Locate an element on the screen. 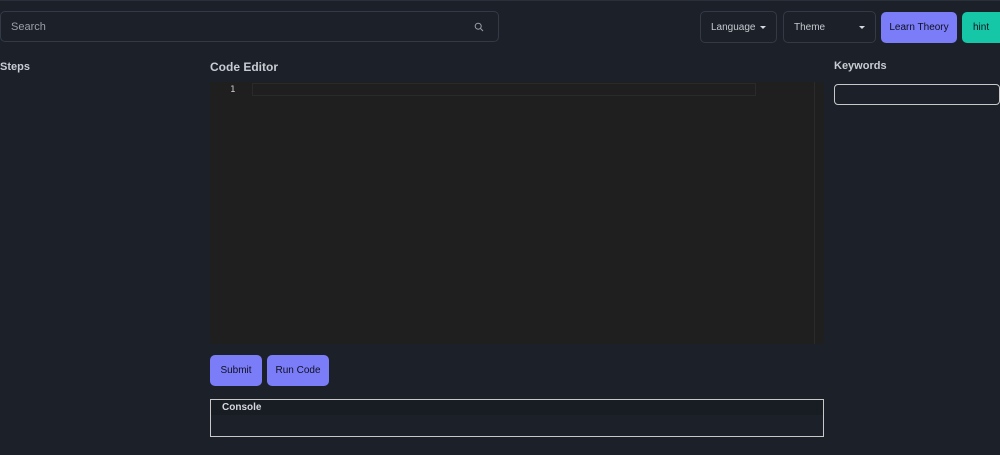  code-editor-title: Code Editor is located at coordinates (244, 67).